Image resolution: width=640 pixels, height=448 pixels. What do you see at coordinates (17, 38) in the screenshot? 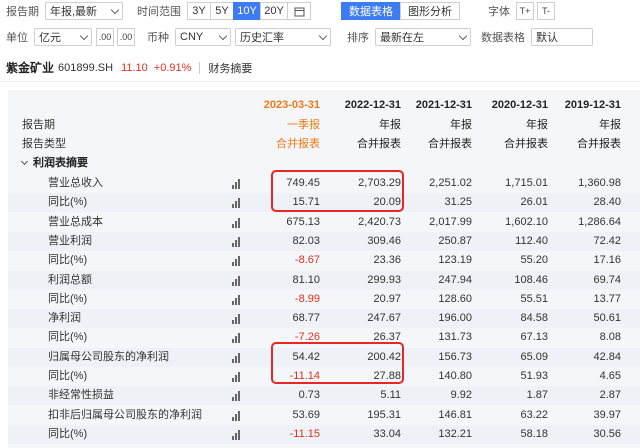
I see `unit-label: 单位` at bounding box center [17, 38].